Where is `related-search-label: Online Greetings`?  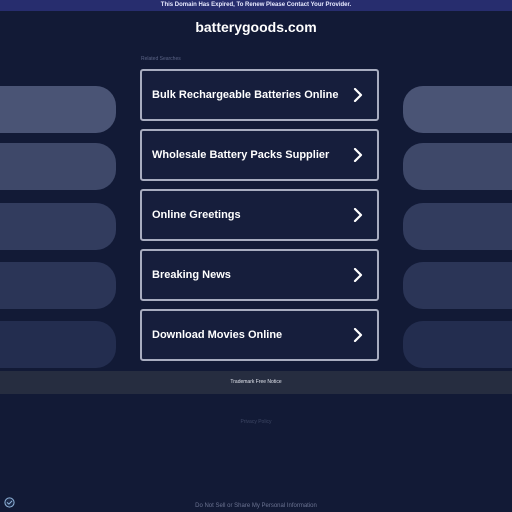
related-search-label: Online Greetings is located at coordinates (196, 215).